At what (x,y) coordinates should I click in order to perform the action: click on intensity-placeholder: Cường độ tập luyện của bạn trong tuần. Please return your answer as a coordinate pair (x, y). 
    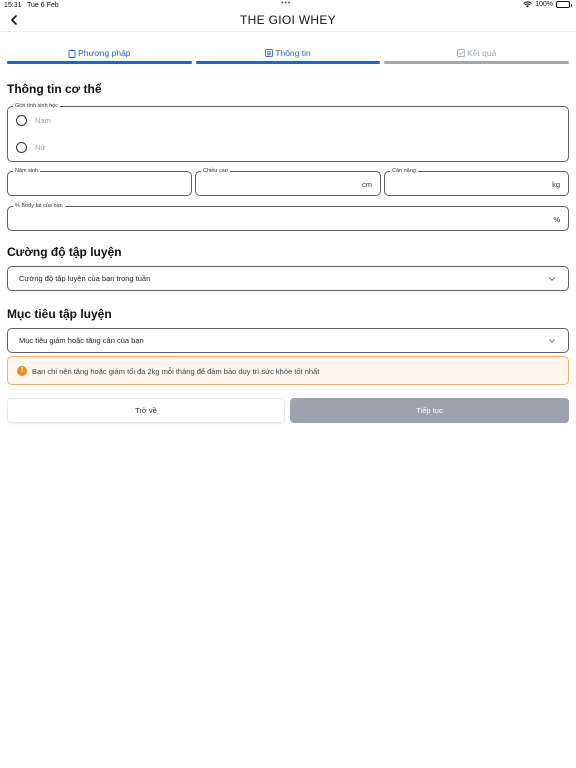
    Looking at the image, I should click on (85, 278).